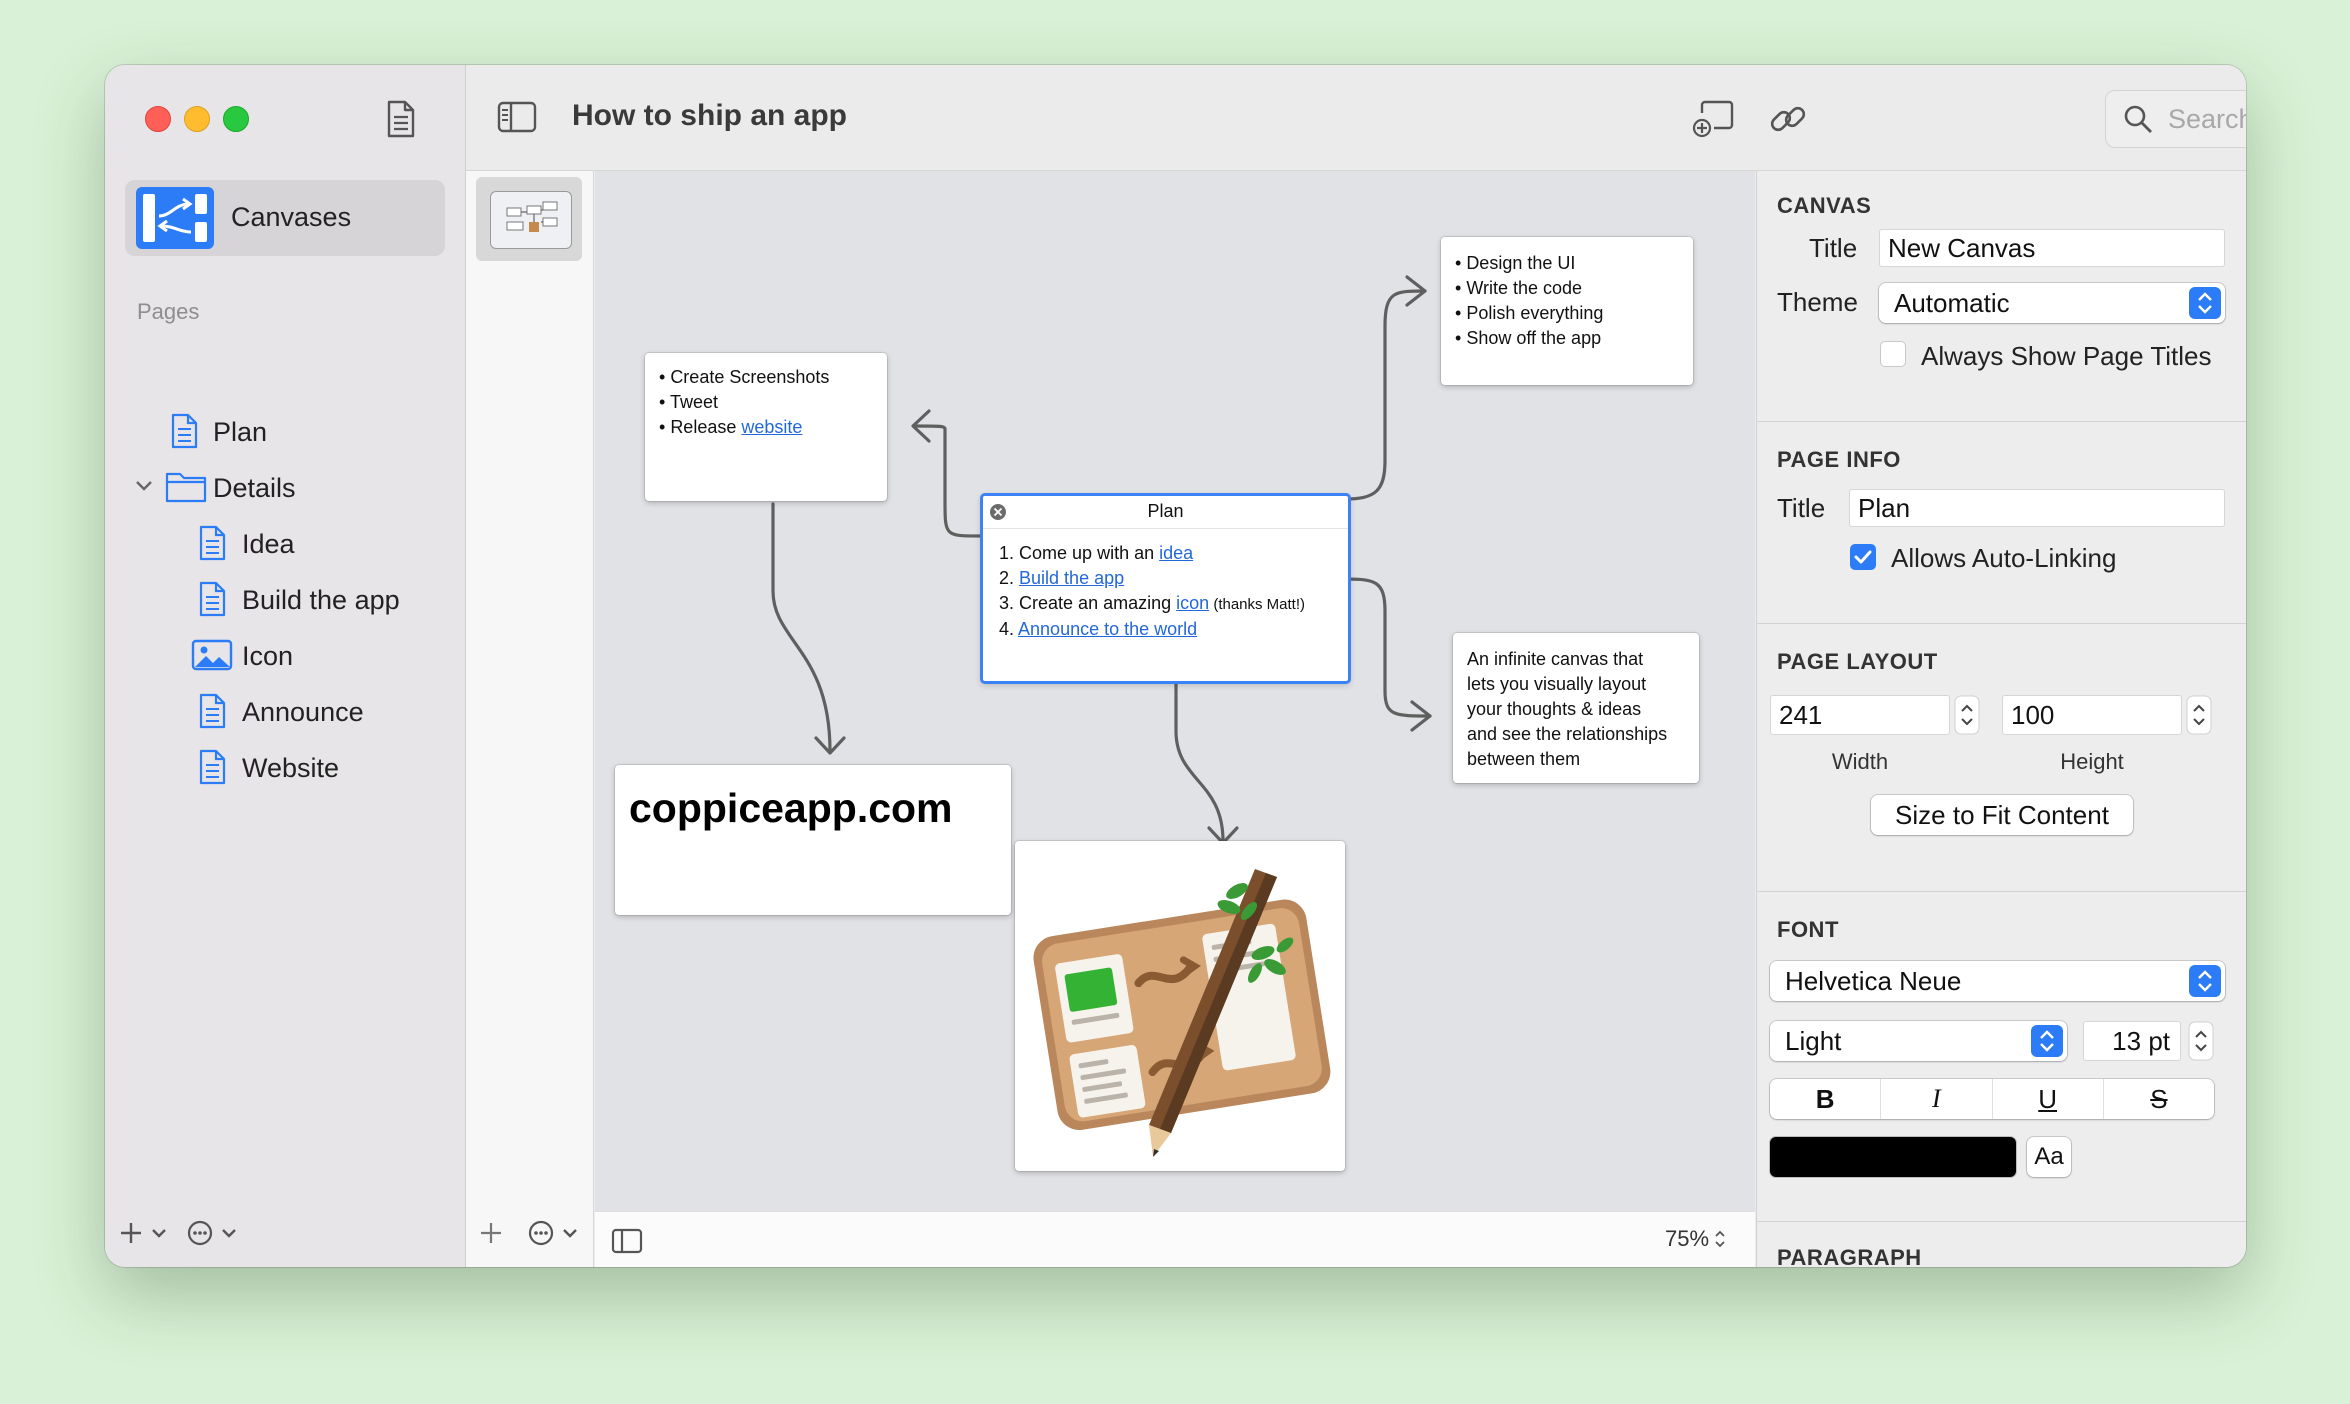 The image size is (2350, 1404). Describe the element at coordinates (285, 543) in the screenshot. I see `sidebar-item-idea: Idea` at that location.